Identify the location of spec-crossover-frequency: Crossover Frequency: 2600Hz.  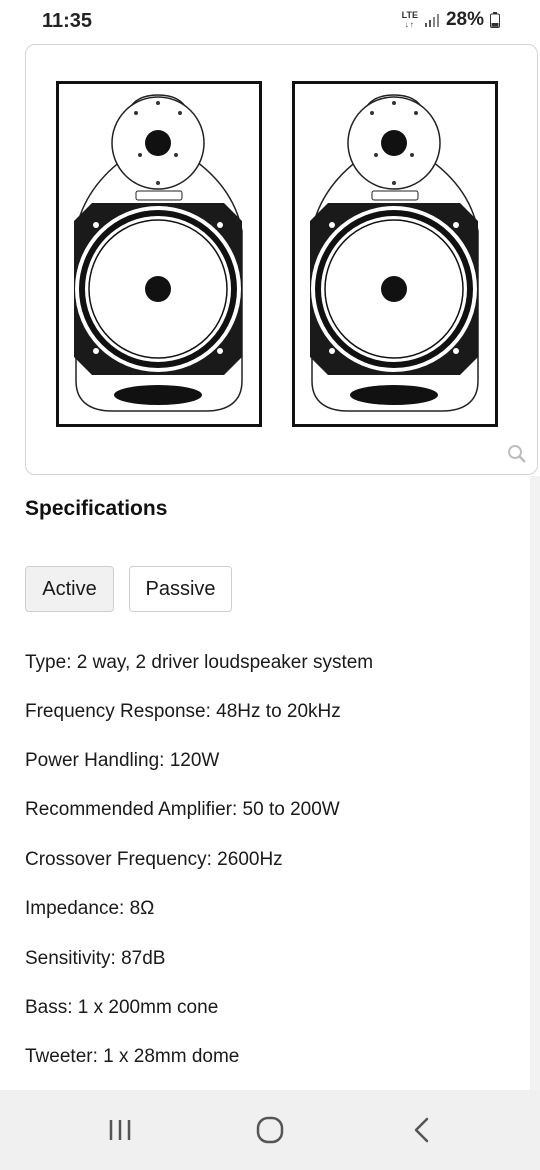
(154, 859).